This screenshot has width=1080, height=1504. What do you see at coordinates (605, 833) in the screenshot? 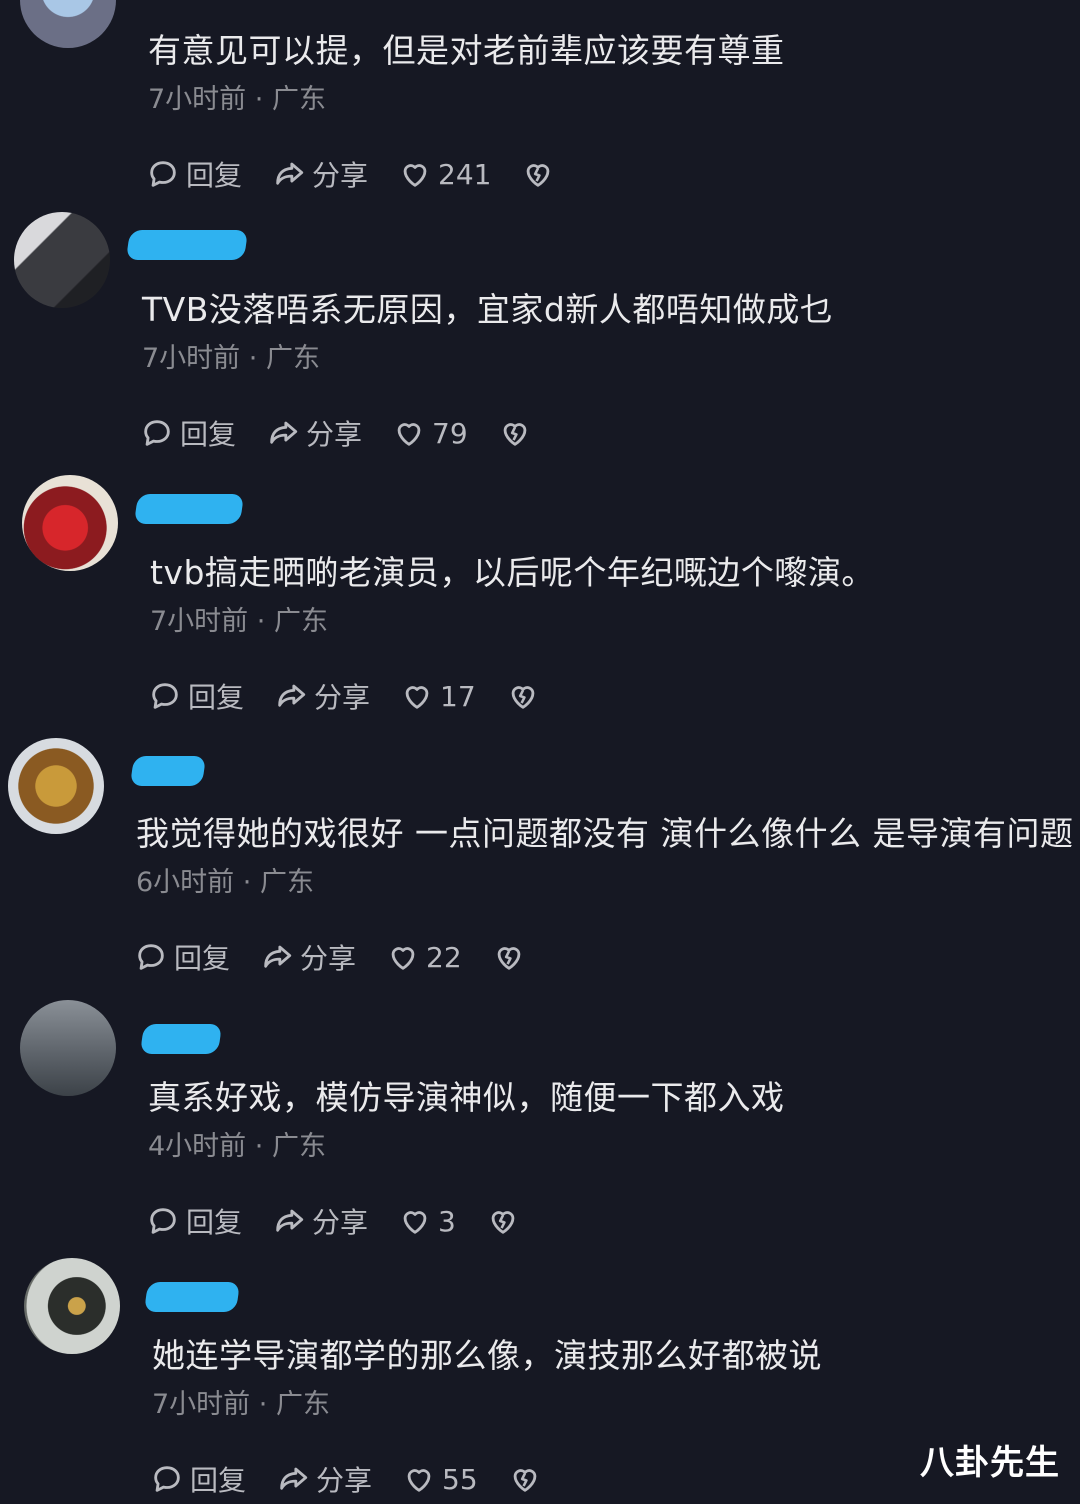
I see `comment-text: 我觉得她的戏很好 一点问题都没有 演什么像什么 是导演有问题` at bounding box center [605, 833].